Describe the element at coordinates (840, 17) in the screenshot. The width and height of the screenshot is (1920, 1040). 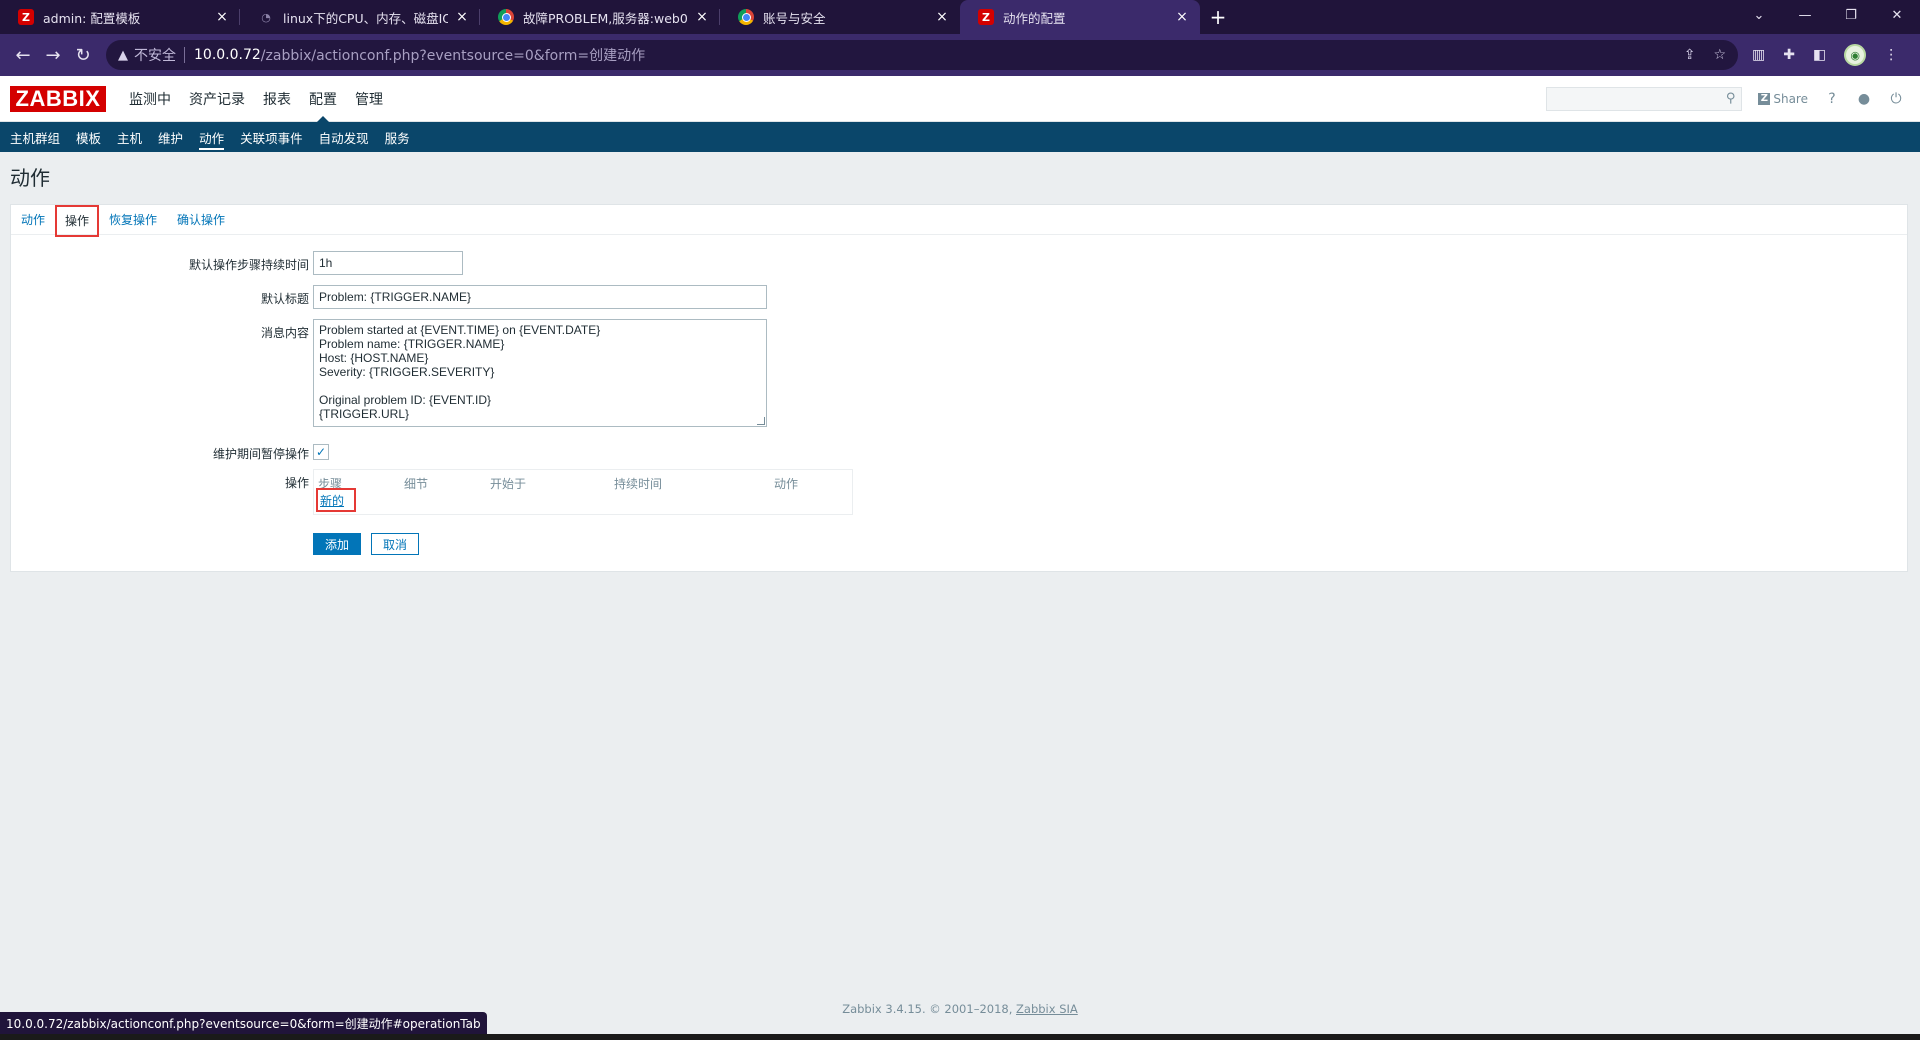
I see `browser-tab: 账号与安全 ×` at that location.